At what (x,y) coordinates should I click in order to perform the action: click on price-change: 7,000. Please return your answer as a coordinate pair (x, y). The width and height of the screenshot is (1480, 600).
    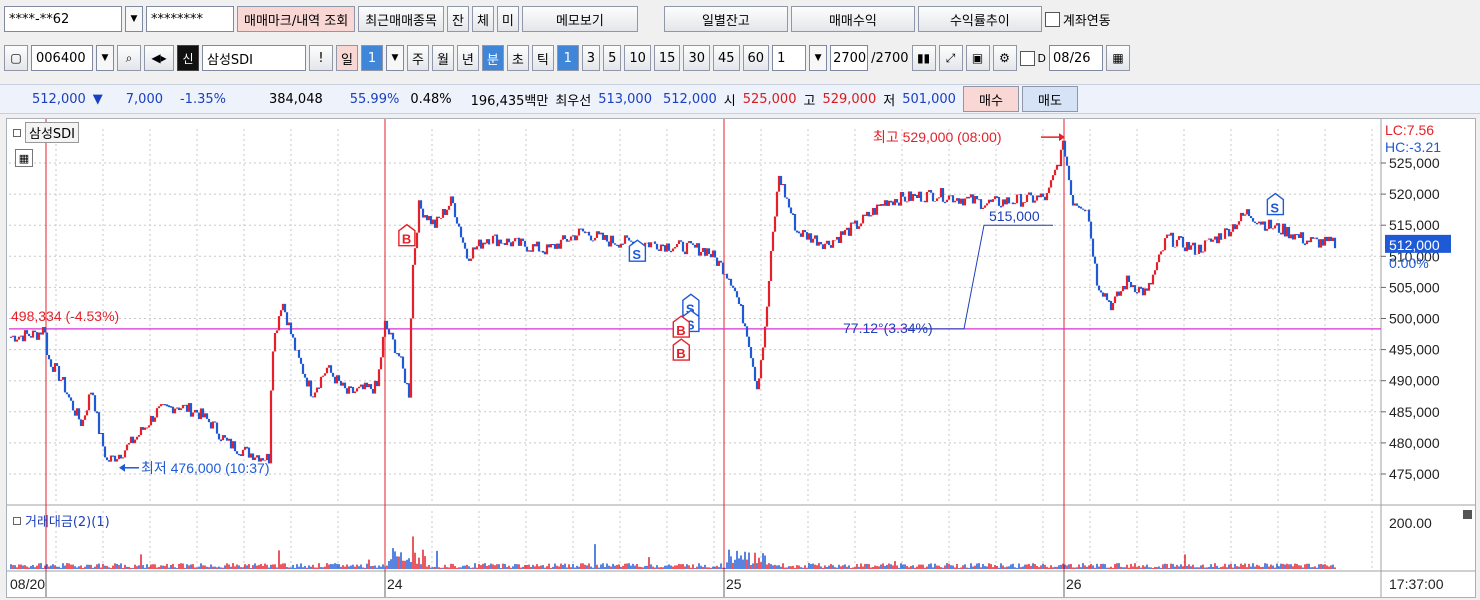
    Looking at the image, I should click on (144, 99).